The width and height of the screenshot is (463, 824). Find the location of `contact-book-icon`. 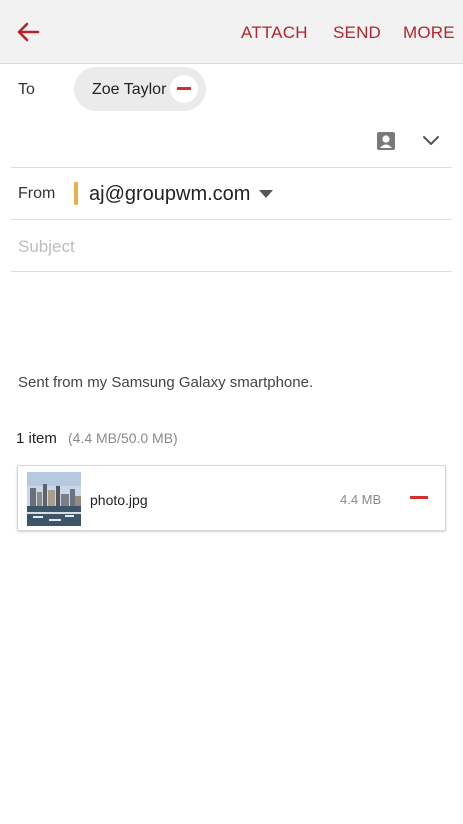

contact-book-icon is located at coordinates (386, 141).